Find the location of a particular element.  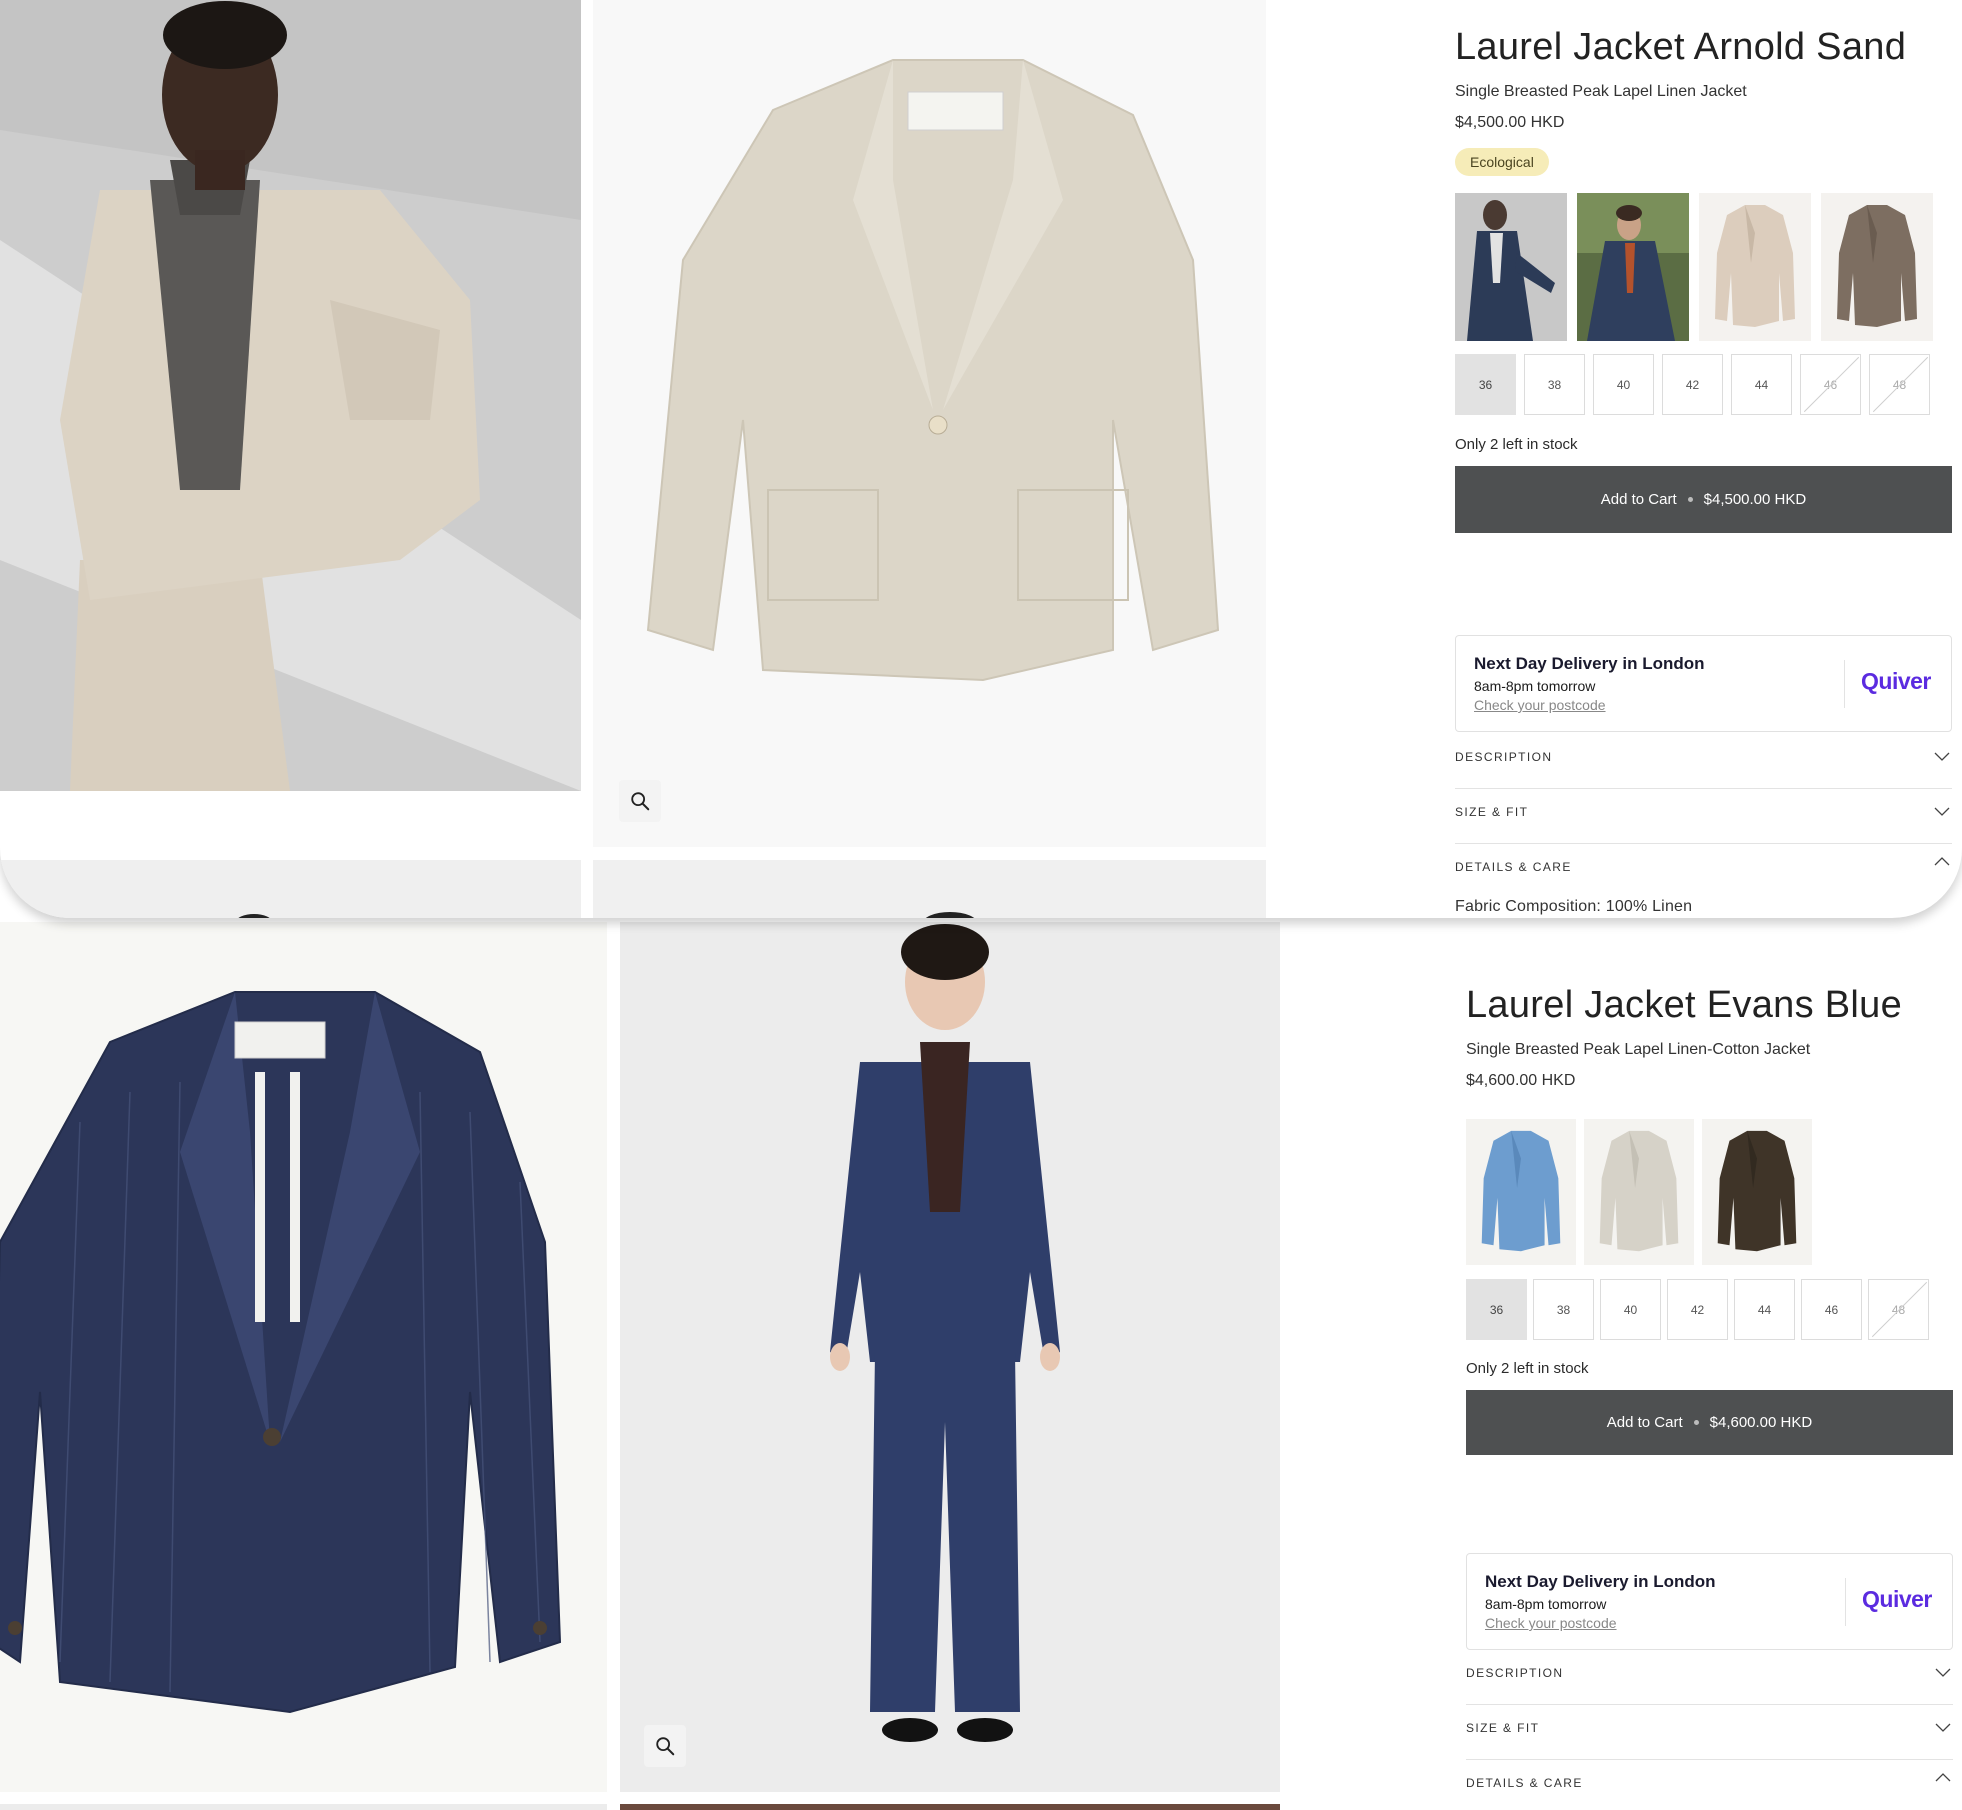

model-image-peek is located at coordinates (290, 889).